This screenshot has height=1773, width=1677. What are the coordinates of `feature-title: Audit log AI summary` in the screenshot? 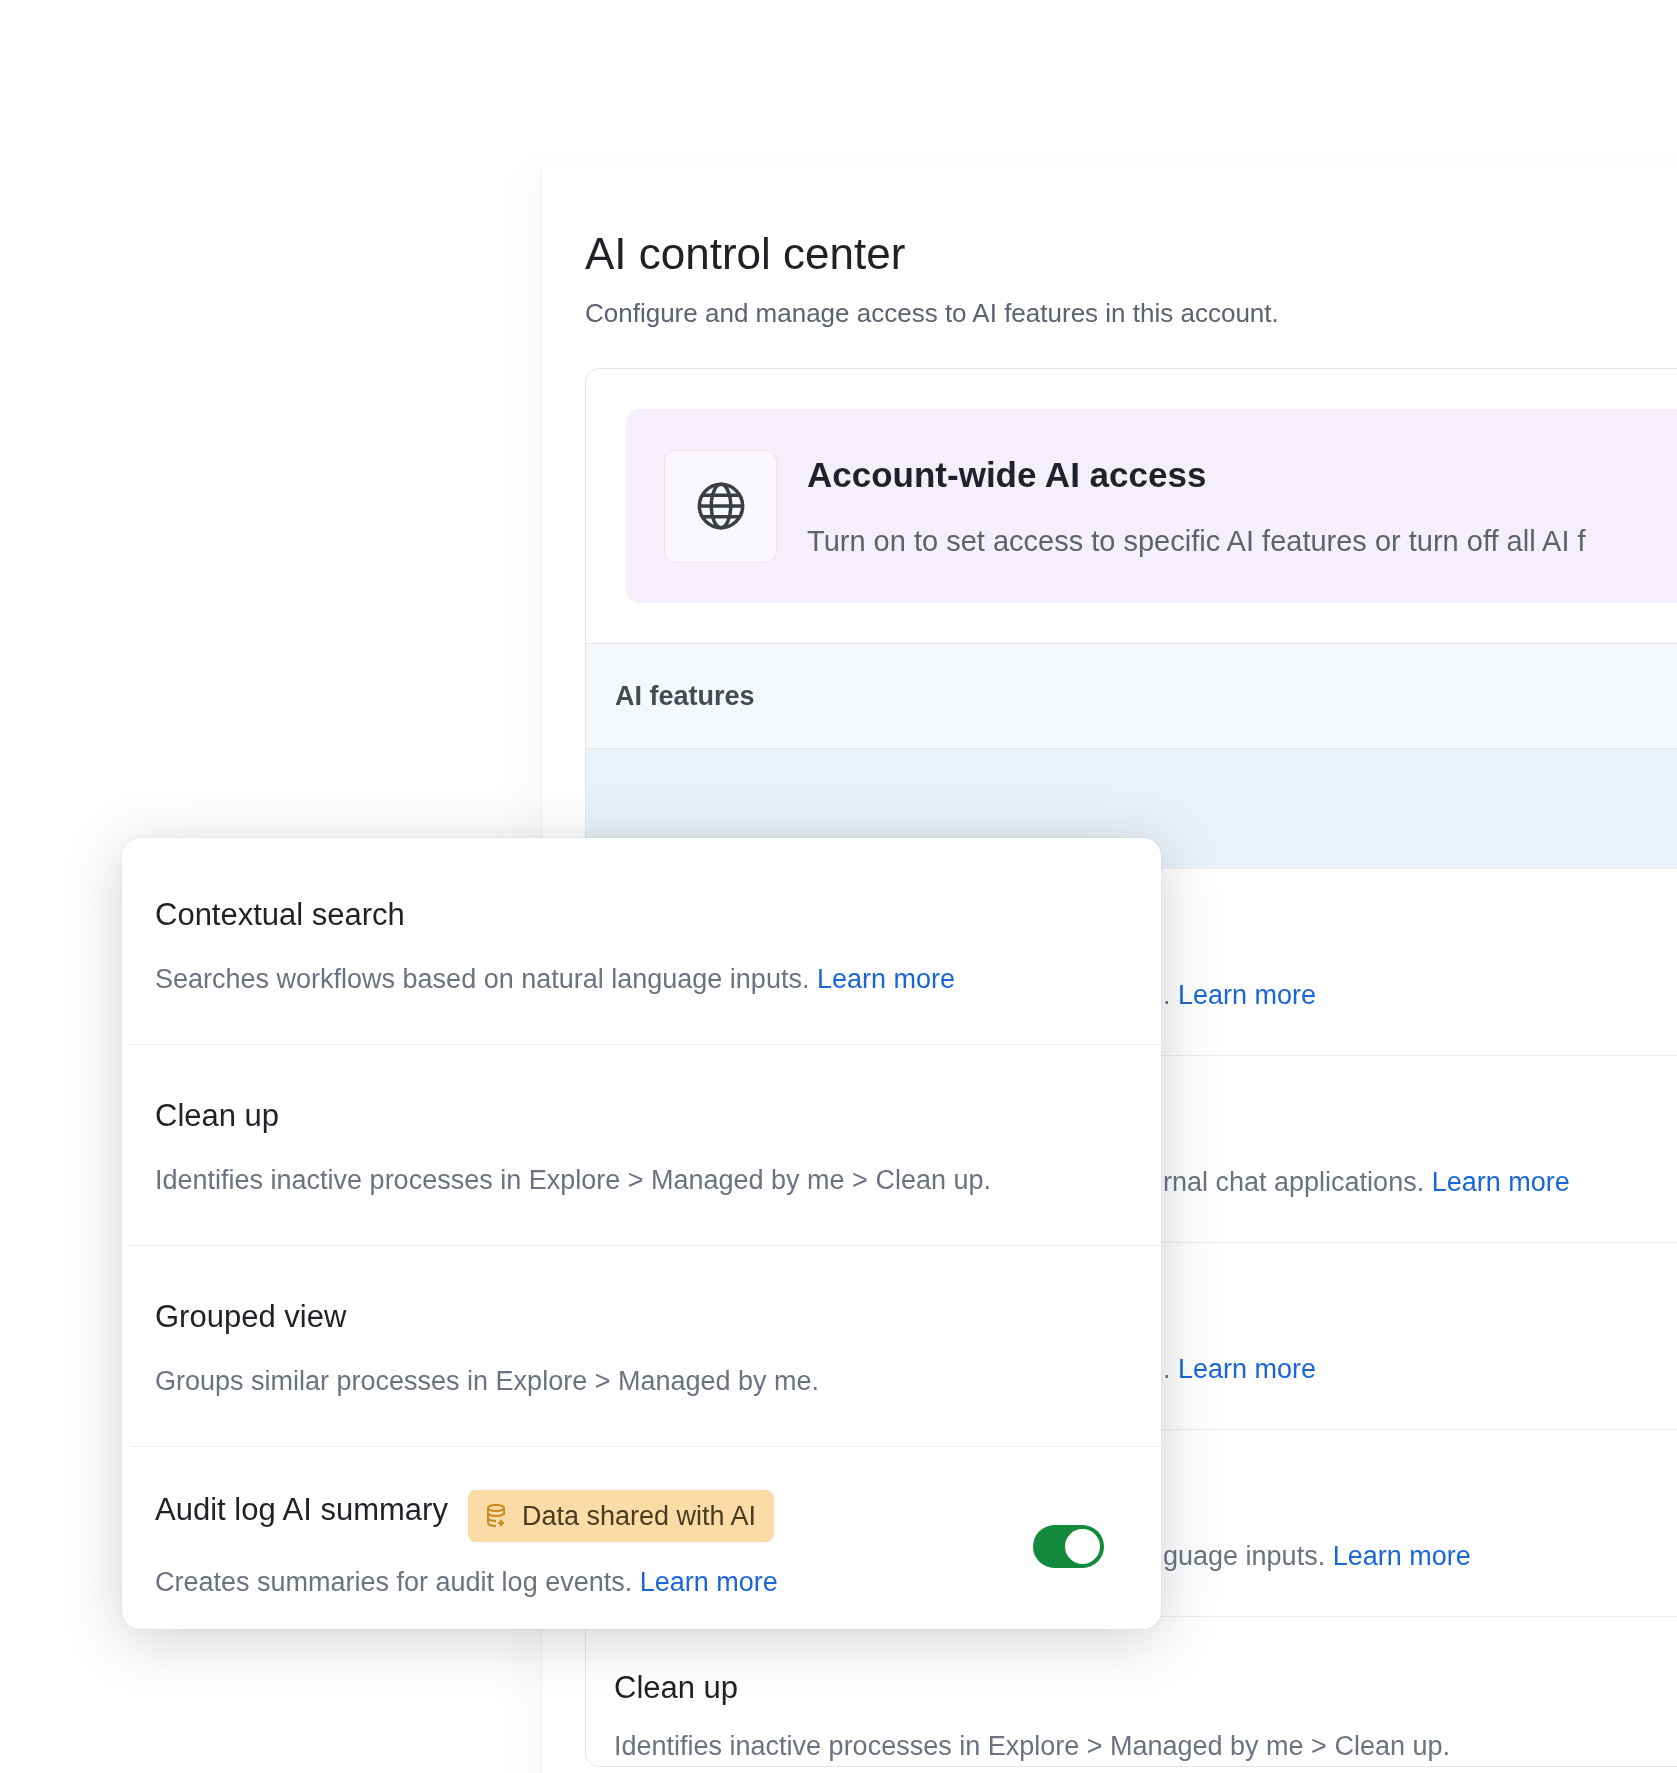 It's located at (301, 1509).